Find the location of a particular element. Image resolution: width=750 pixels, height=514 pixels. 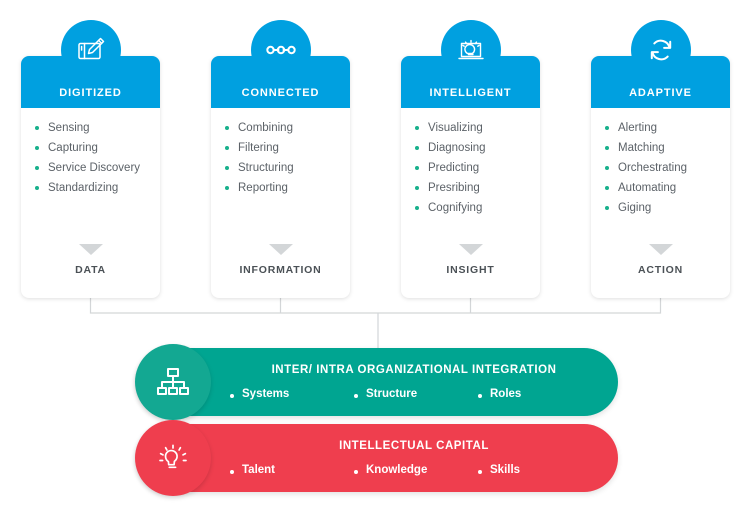

list-item: Filtering is located at coordinates (283, 148).